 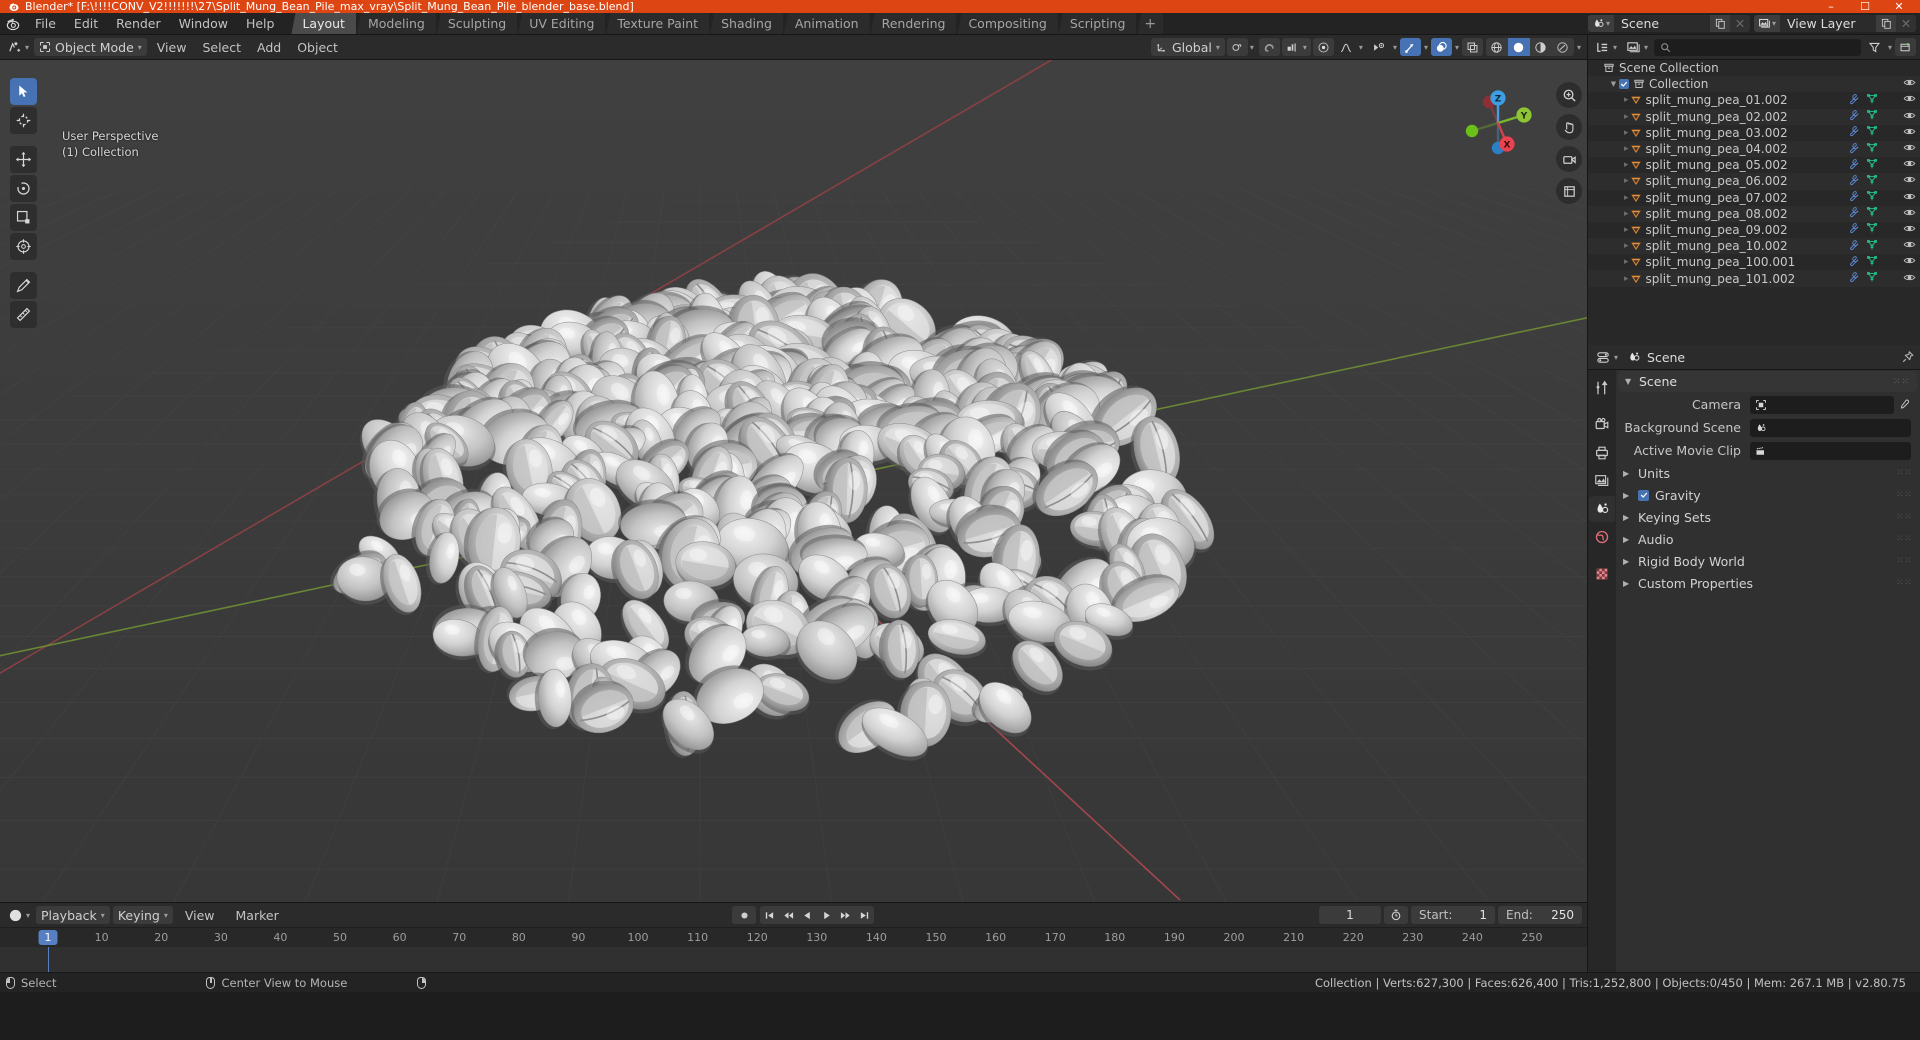 What do you see at coordinates (1754, 68) in the screenshot?
I see `outliner-row: Scene Collection` at bounding box center [1754, 68].